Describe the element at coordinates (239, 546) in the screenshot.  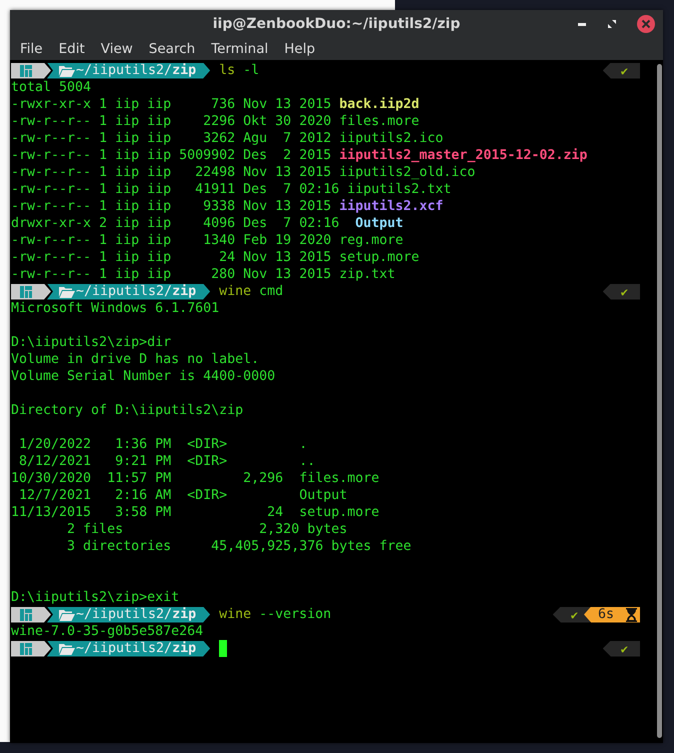
I see `output-text: 3 directories 45,405,925,376 bytes free` at that location.